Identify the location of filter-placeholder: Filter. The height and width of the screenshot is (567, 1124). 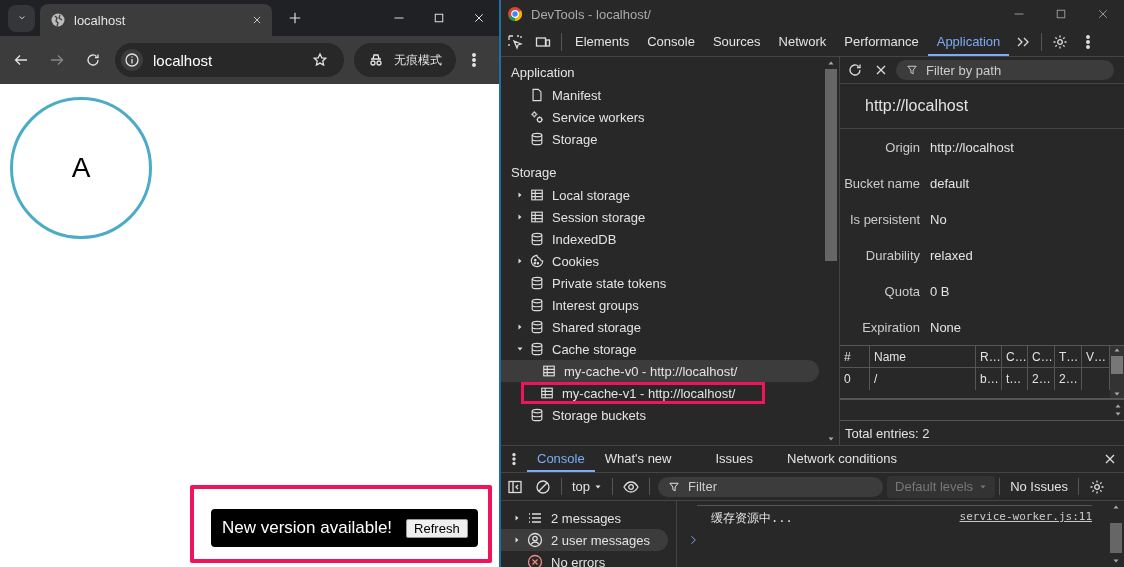
(702, 486).